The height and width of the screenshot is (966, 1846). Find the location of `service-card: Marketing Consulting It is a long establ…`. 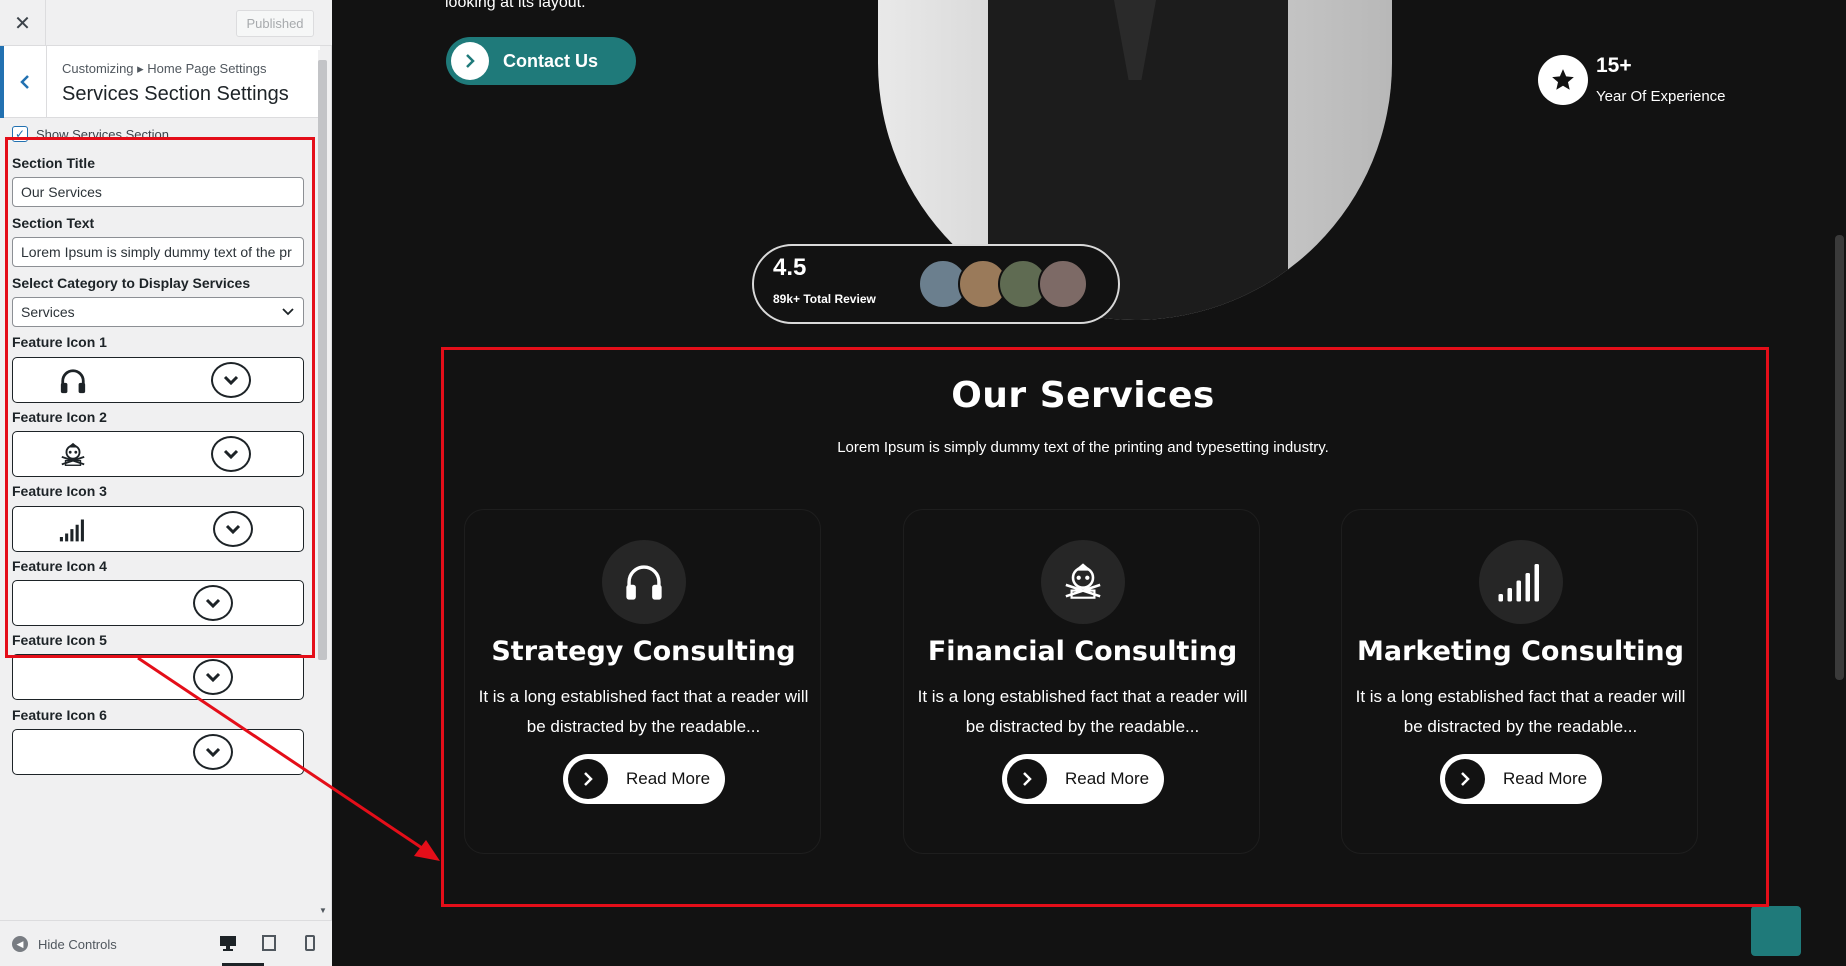

service-card: Marketing Consulting It is a long establ… is located at coordinates (1519, 681).